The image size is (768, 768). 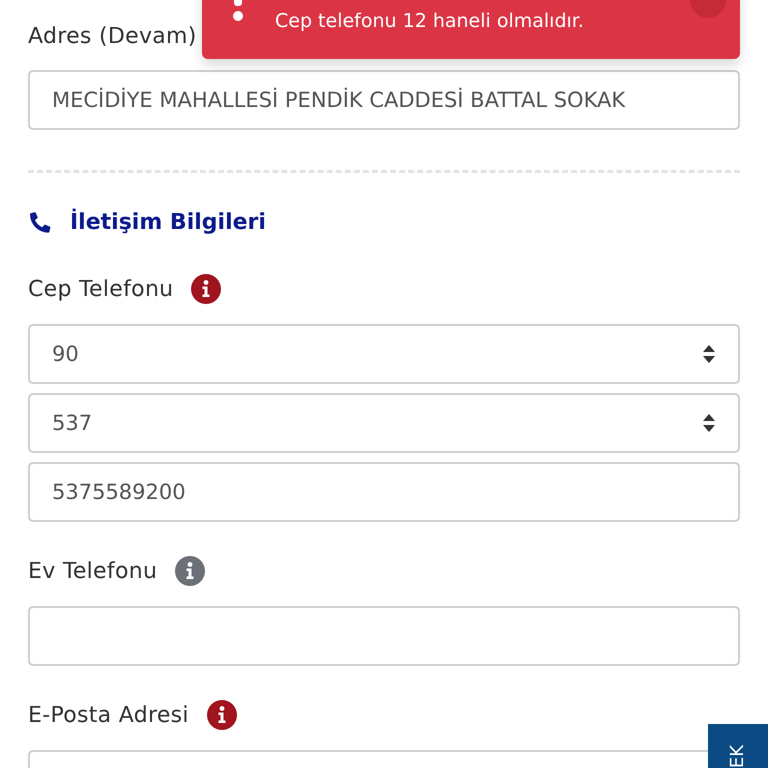 What do you see at coordinates (93, 571) in the screenshot?
I see `field-label: Ev Telefonu` at bounding box center [93, 571].